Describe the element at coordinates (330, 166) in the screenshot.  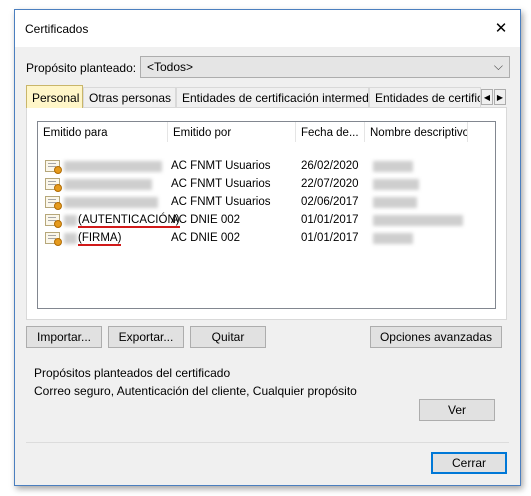
I see `expiration-cell: 26/02/2020` at that location.